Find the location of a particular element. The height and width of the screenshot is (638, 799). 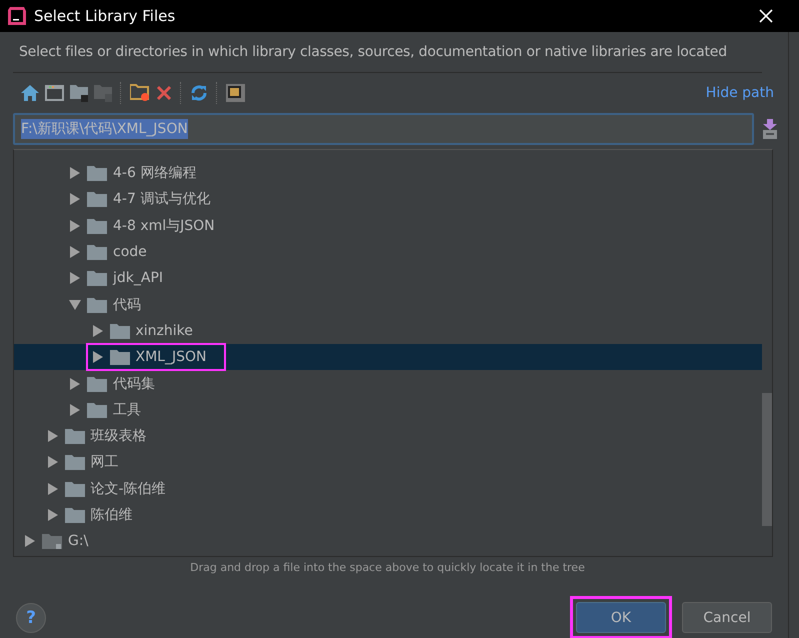

tree-row: 网工 is located at coordinates (388, 462).